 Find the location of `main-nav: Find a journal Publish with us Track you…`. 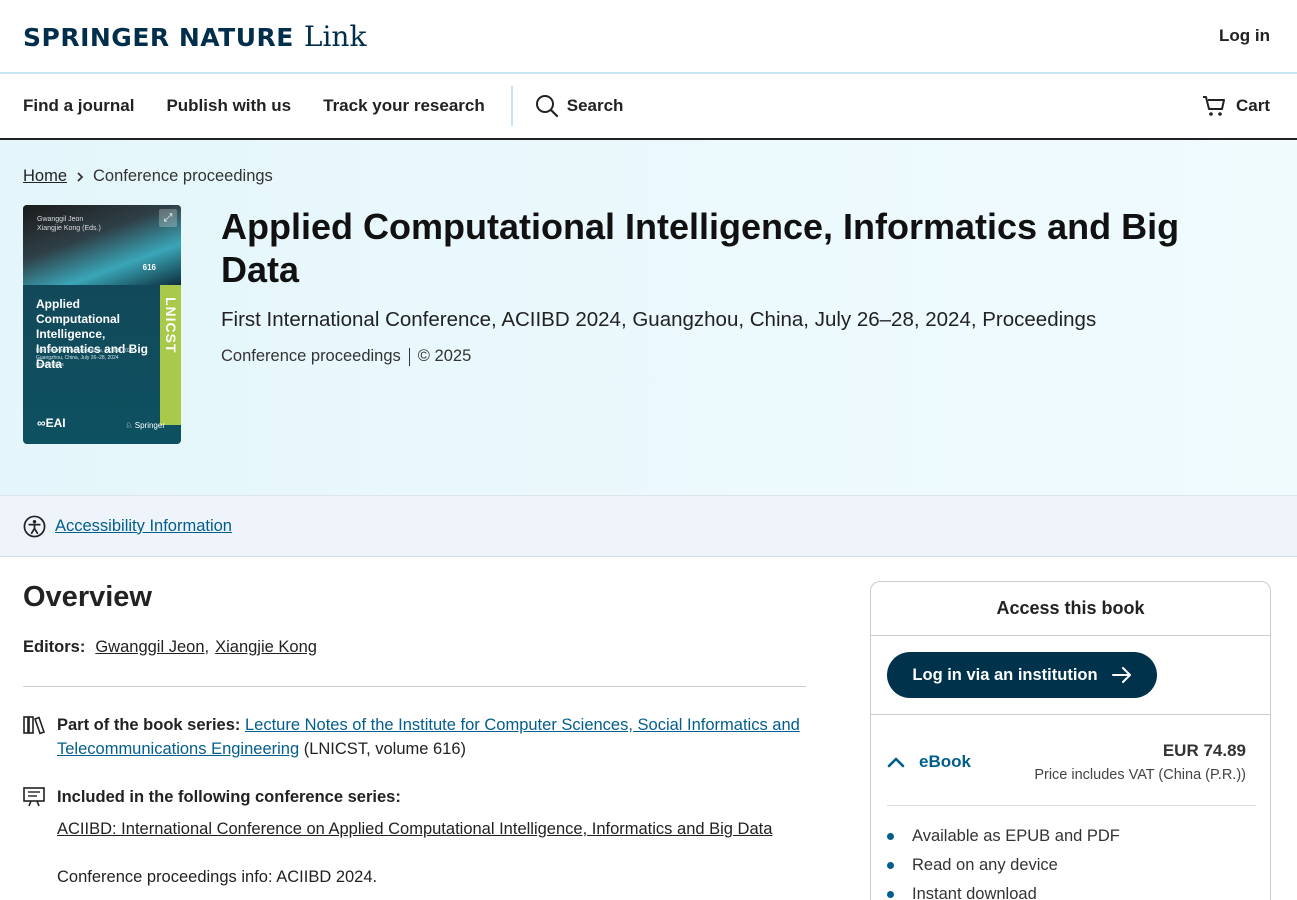

main-nav: Find a journal Publish with us Track you… is located at coordinates (648, 107).